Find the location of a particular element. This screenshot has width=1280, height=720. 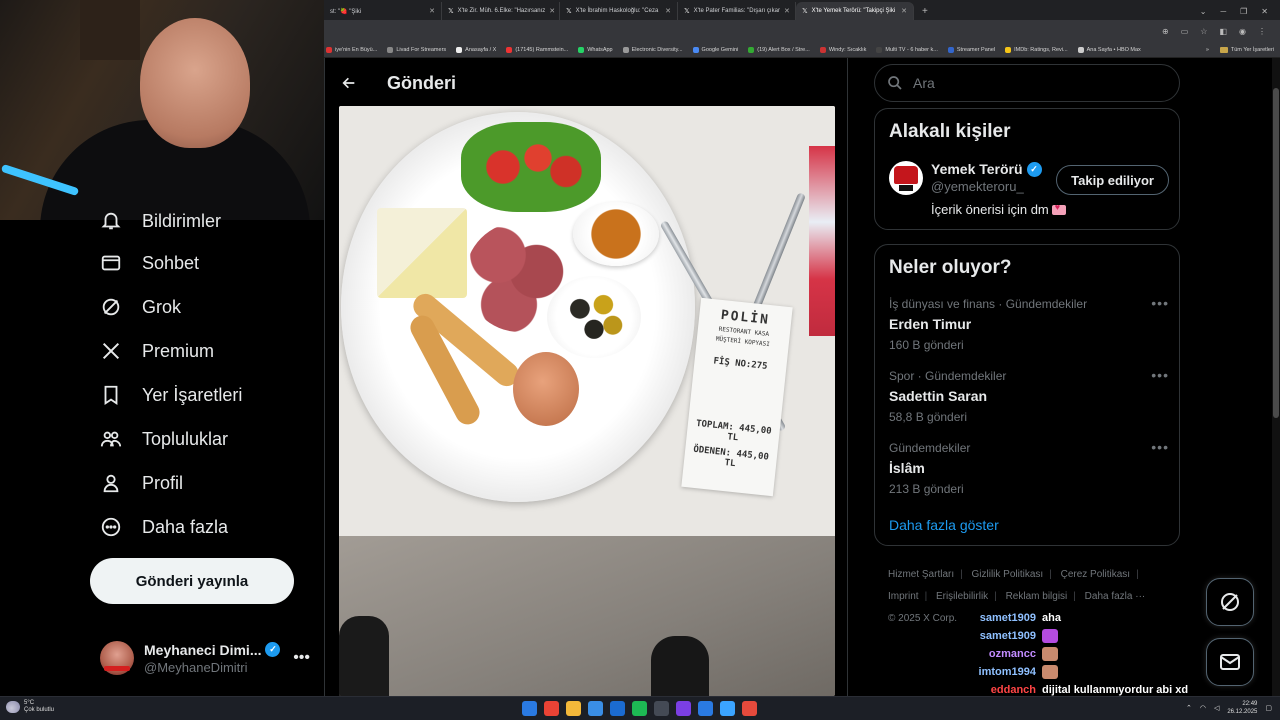

zoom-icon: ⊕ is located at coordinates (1165, 31).